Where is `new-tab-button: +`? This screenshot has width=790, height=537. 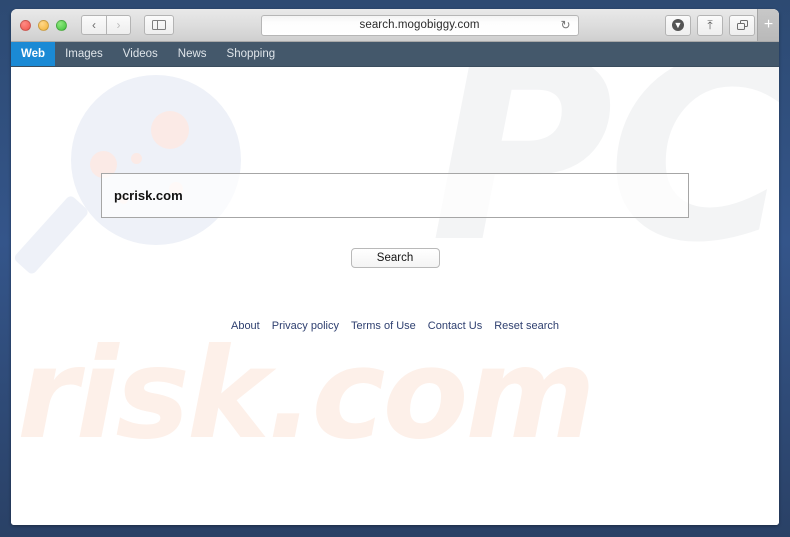
new-tab-button: + is located at coordinates (768, 25).